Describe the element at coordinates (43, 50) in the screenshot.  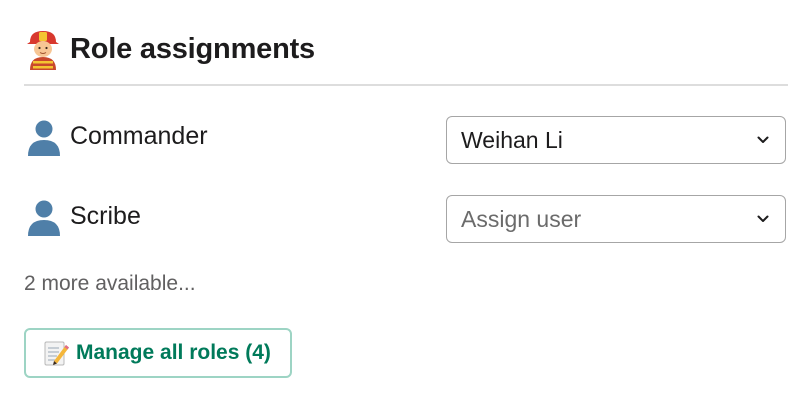
I see `firefighter-icon` at that location.